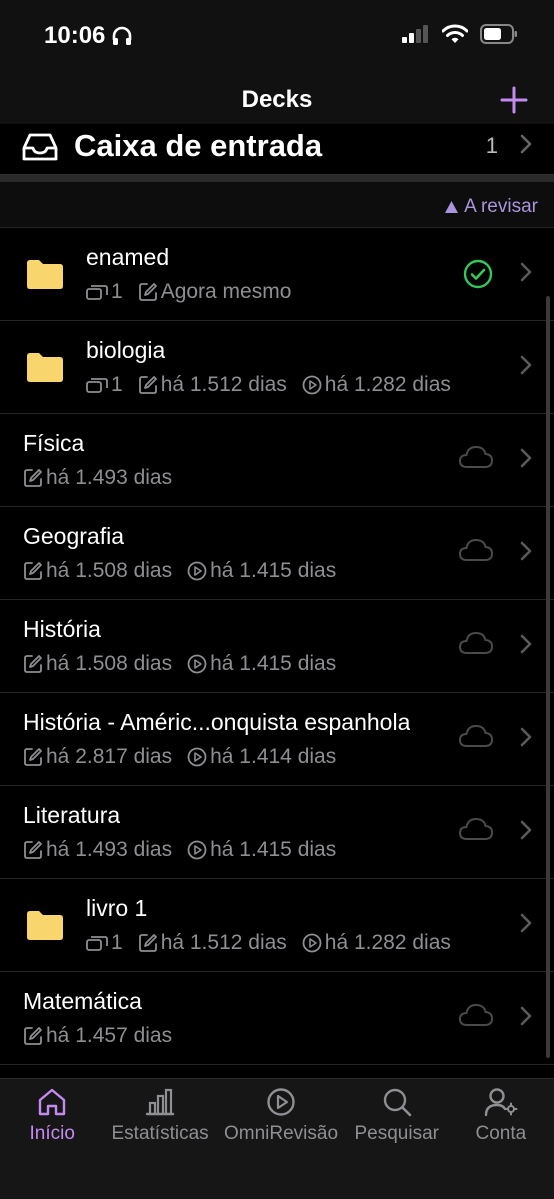 The height and width of the screenshot is (1199, 554). I want to click on status-bar: 10:06, so click(277, 37).